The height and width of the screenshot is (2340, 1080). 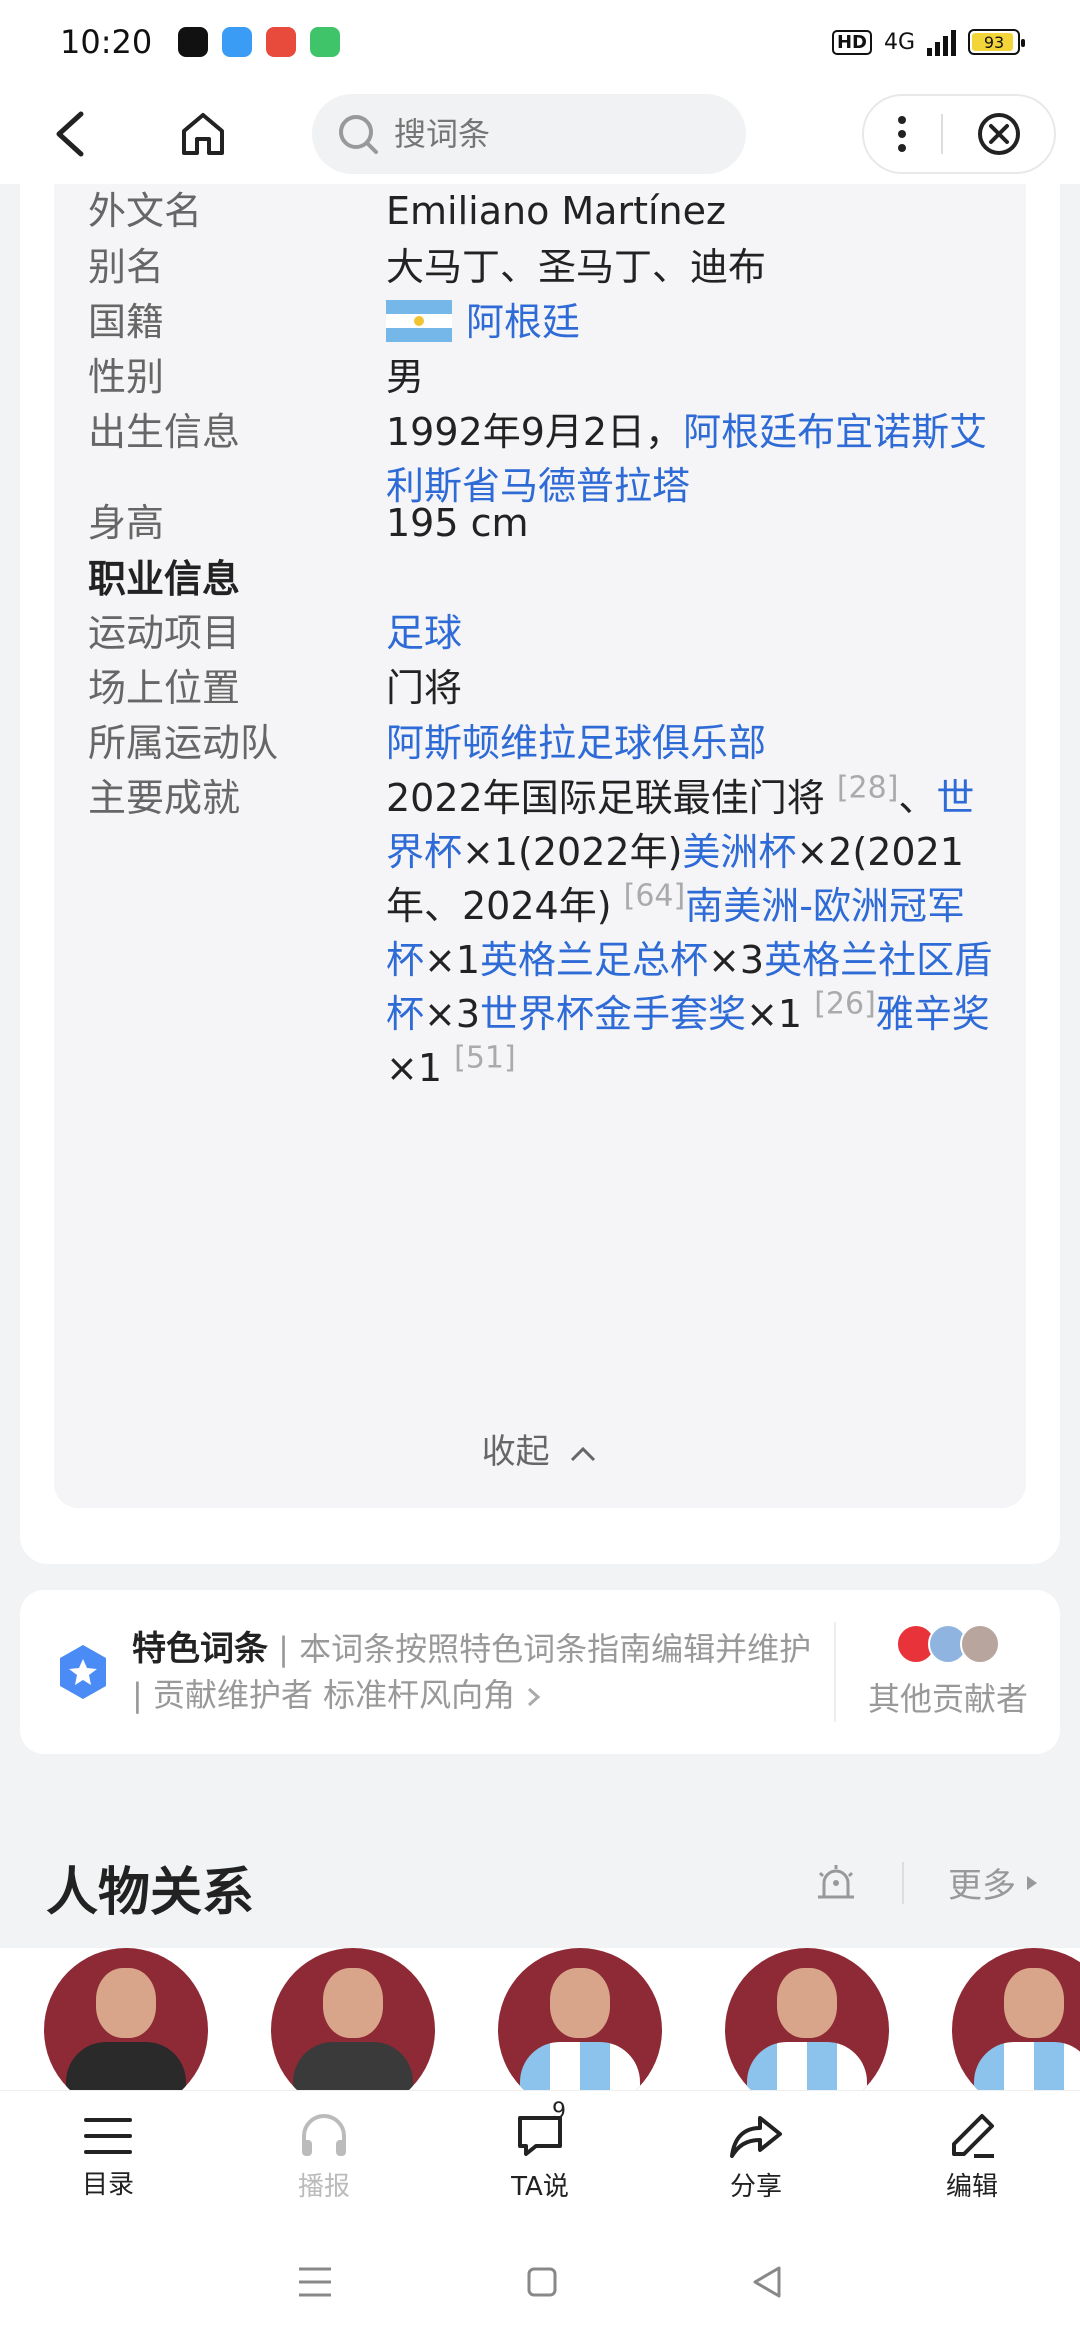 What do you see at coordinates (106, 42) in the screenshot?
I see `status-time: 10:20` at bounding box center [106, 42].